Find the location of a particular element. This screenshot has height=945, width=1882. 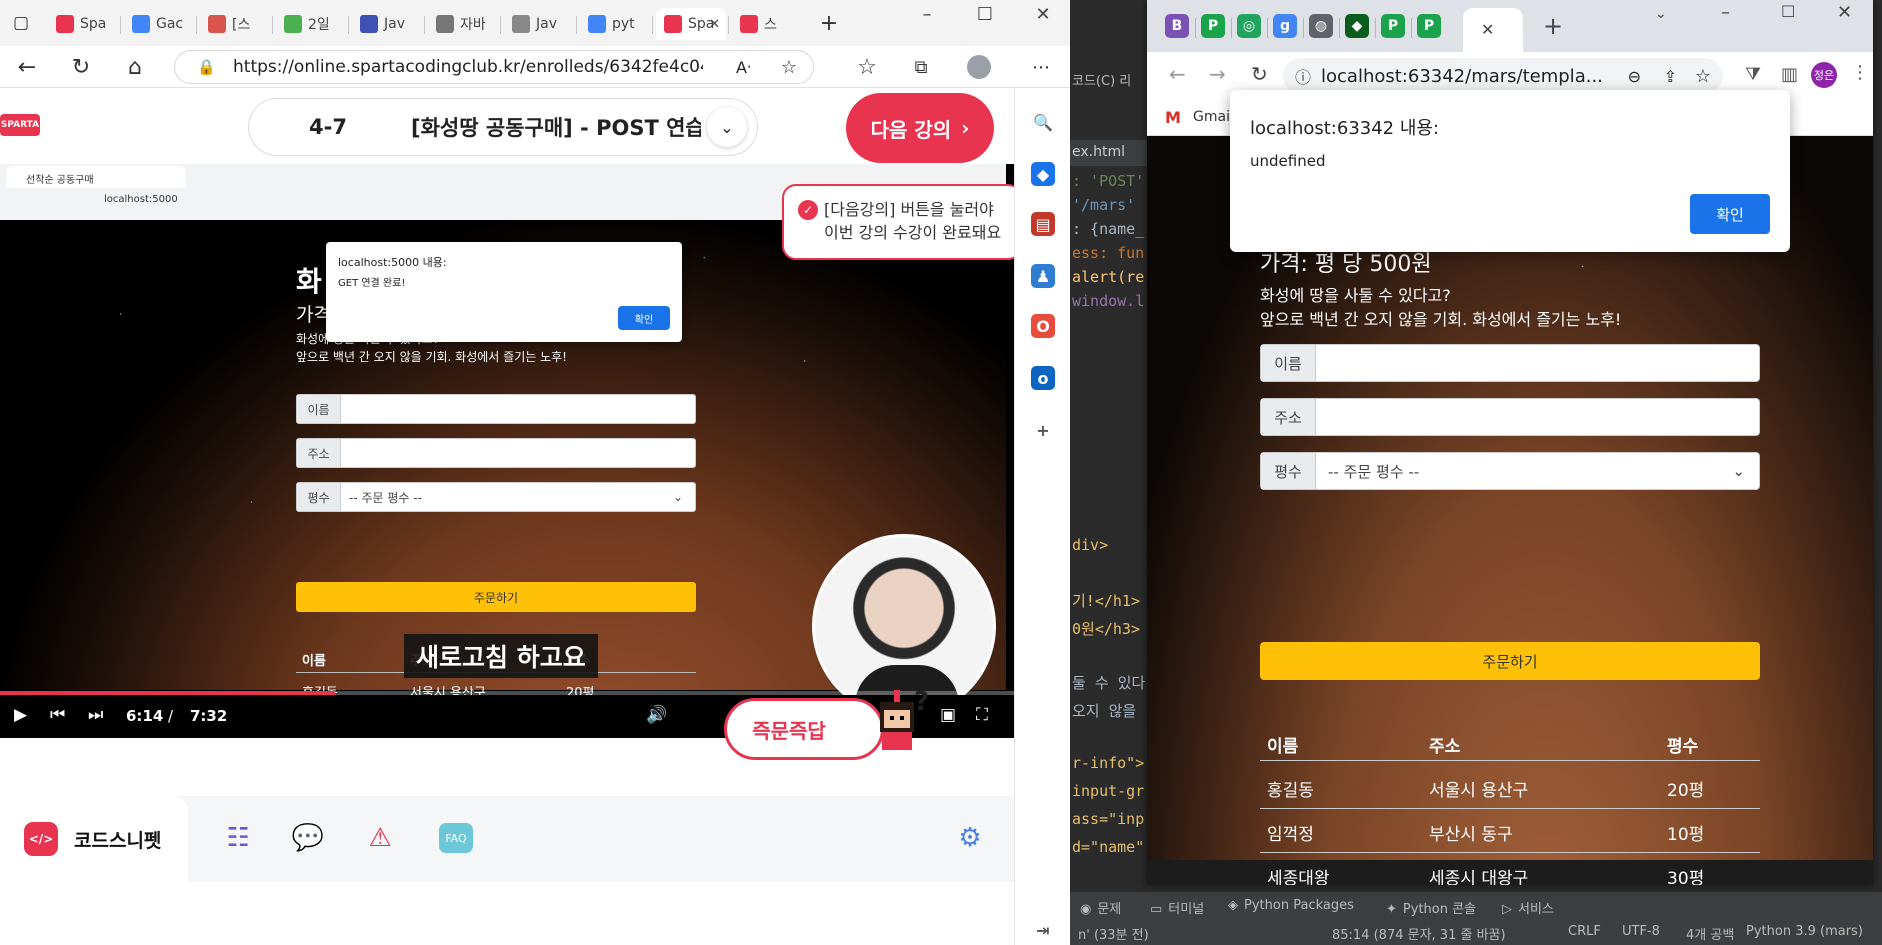

tab-favicon-icon is located at coordinates (65, 24).